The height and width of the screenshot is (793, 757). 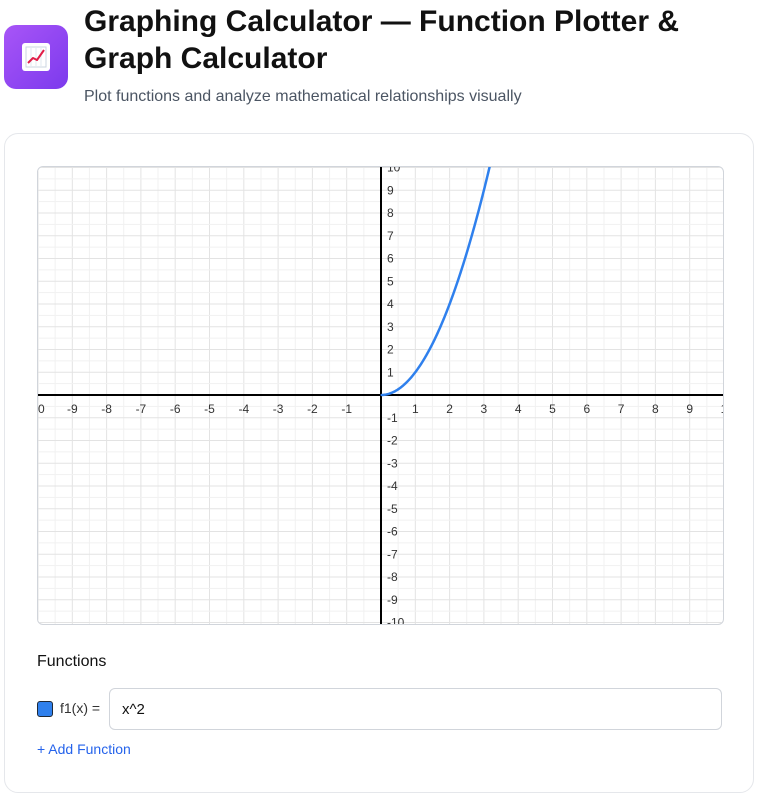 What do you see at coordinates (141, 409) in the screenshot?
I see `x-tick-label: -7` at bounding box center [141, 409].